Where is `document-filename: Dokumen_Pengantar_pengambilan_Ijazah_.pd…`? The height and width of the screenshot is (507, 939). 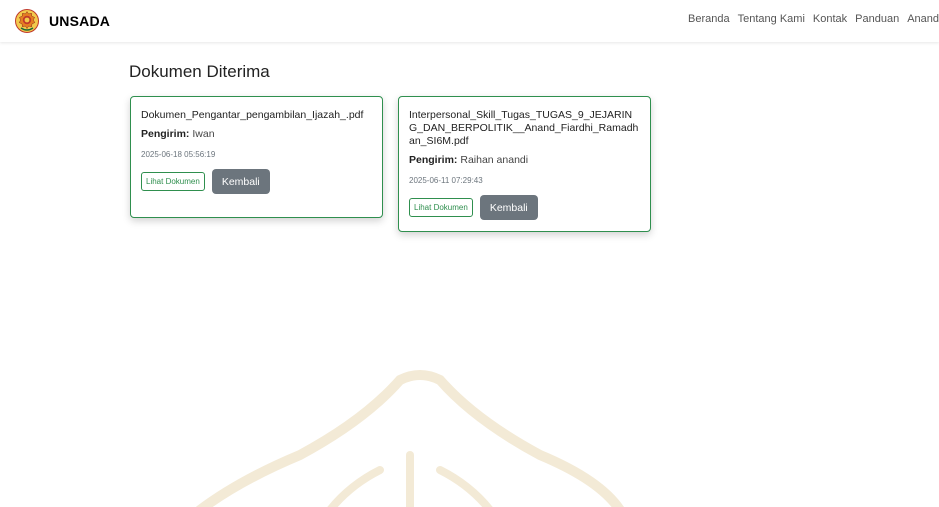
document-filename: Dokumen_Pengantar_pengambilan_Ijazah_.pd… is located at coordinates (252, 115).